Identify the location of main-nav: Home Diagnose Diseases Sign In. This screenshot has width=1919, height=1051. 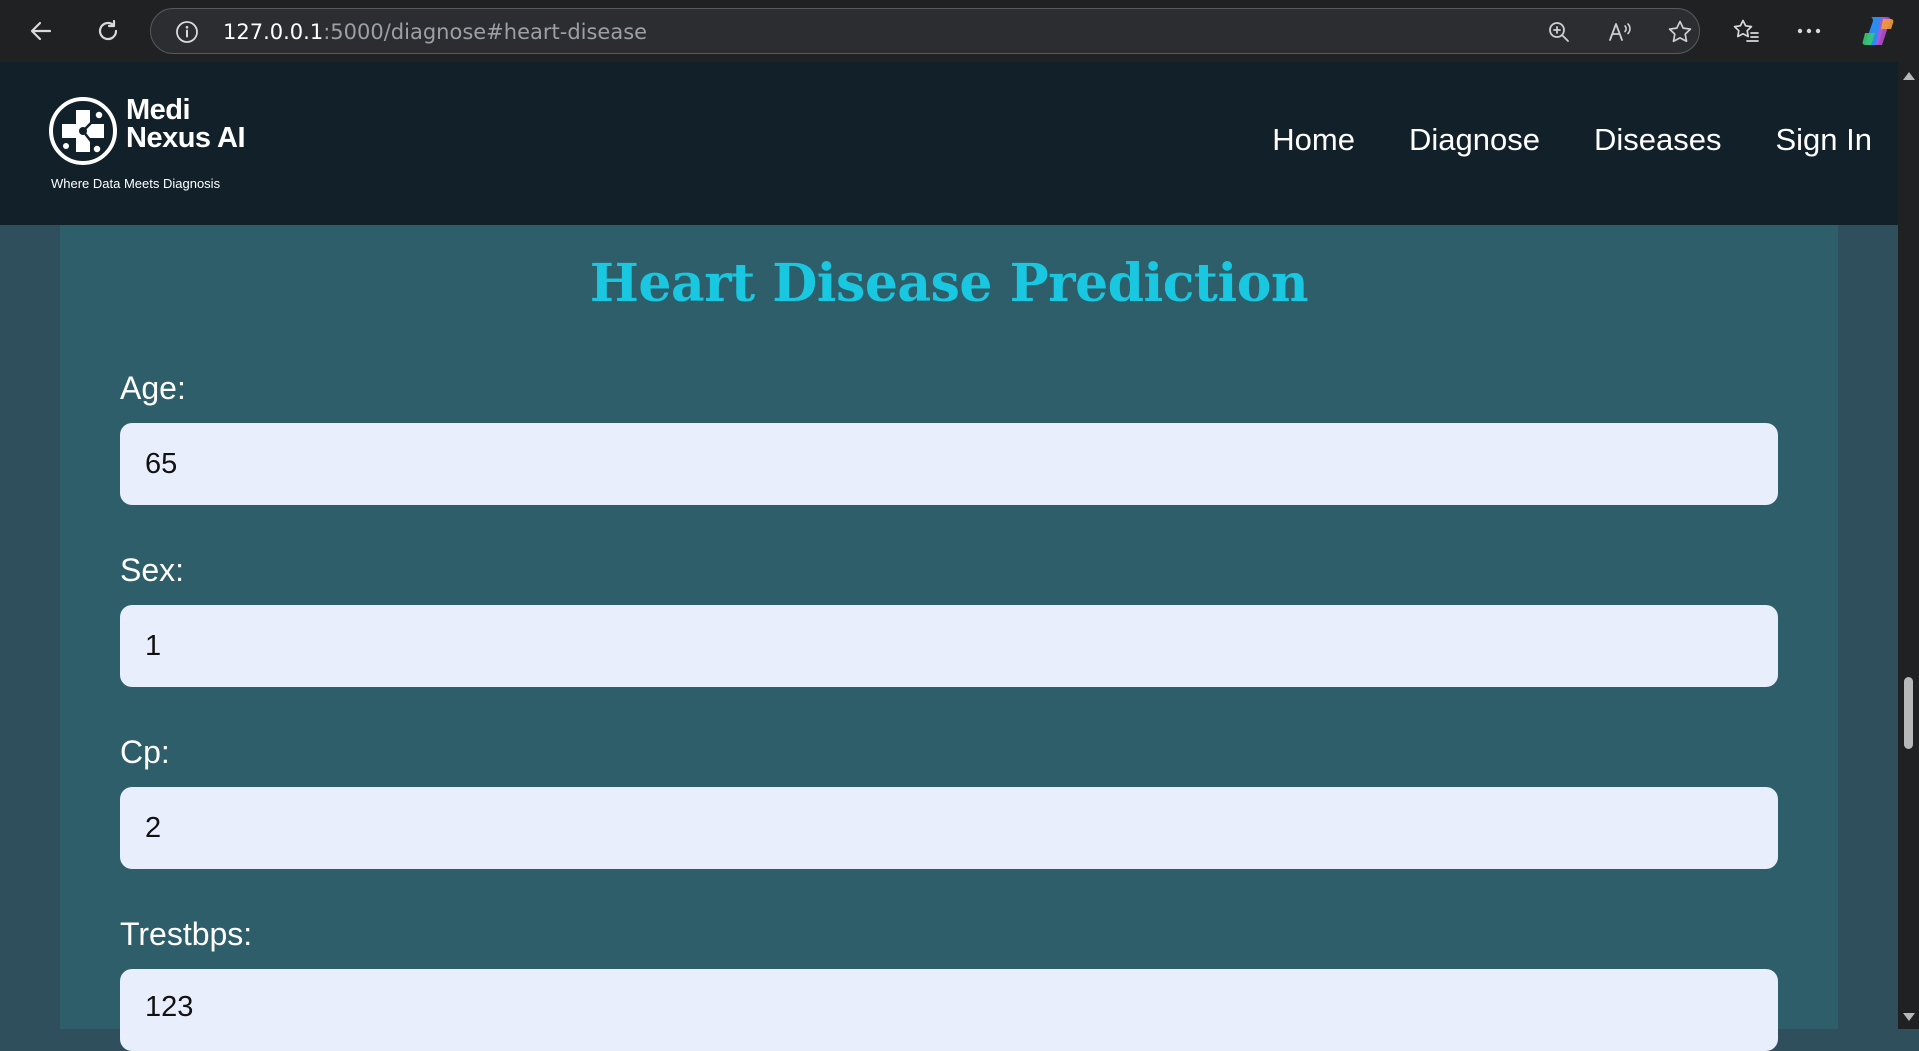
(1572, 140).